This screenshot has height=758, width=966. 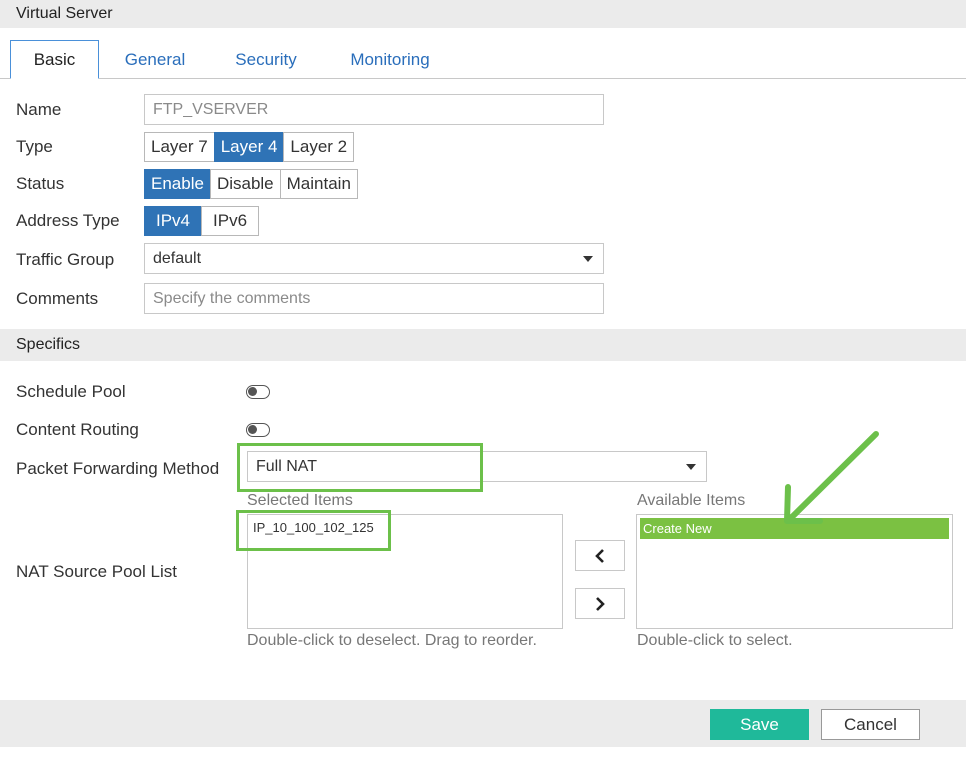 I want to click on status-enable-button: Enable, so click(x=177, y=184).